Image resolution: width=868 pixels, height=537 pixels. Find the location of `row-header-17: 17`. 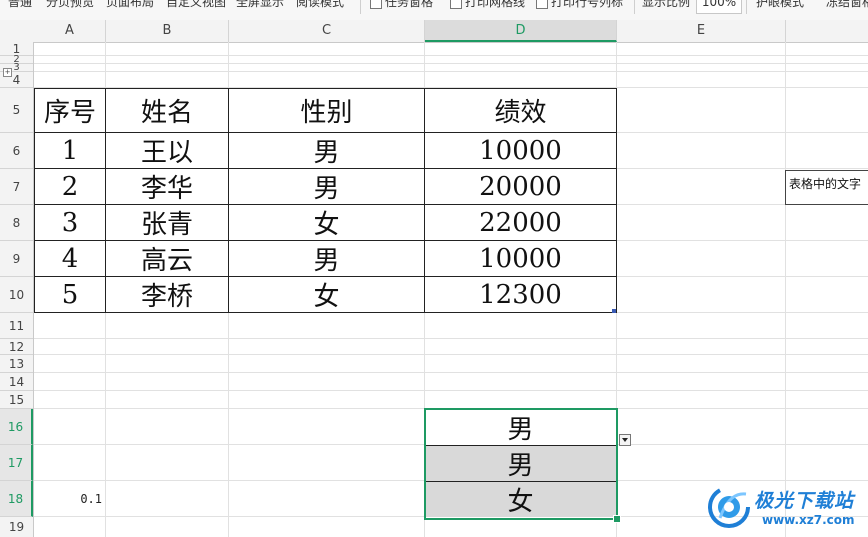

row-header-17: 17 is located at coordinates (16, 463).